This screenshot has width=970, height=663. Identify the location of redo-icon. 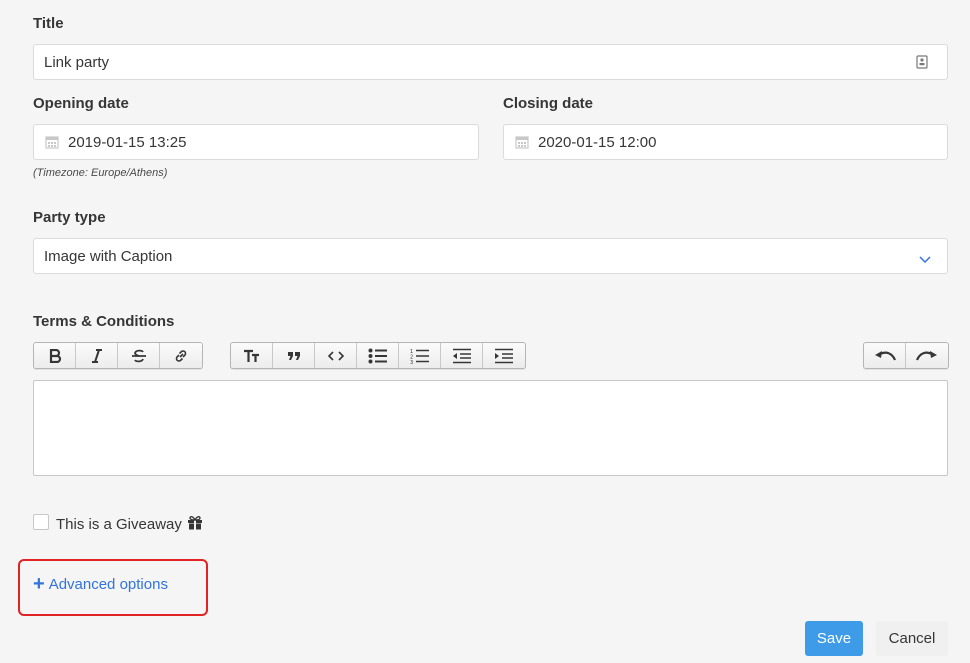
(927, 355).